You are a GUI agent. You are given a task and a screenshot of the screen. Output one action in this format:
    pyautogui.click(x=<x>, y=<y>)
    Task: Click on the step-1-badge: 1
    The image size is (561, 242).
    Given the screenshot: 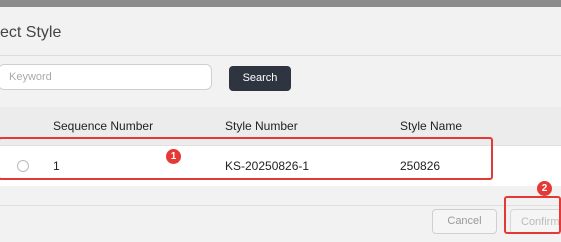 What is the action you would take?
    pyautogui.click(x=173, y=156)
    